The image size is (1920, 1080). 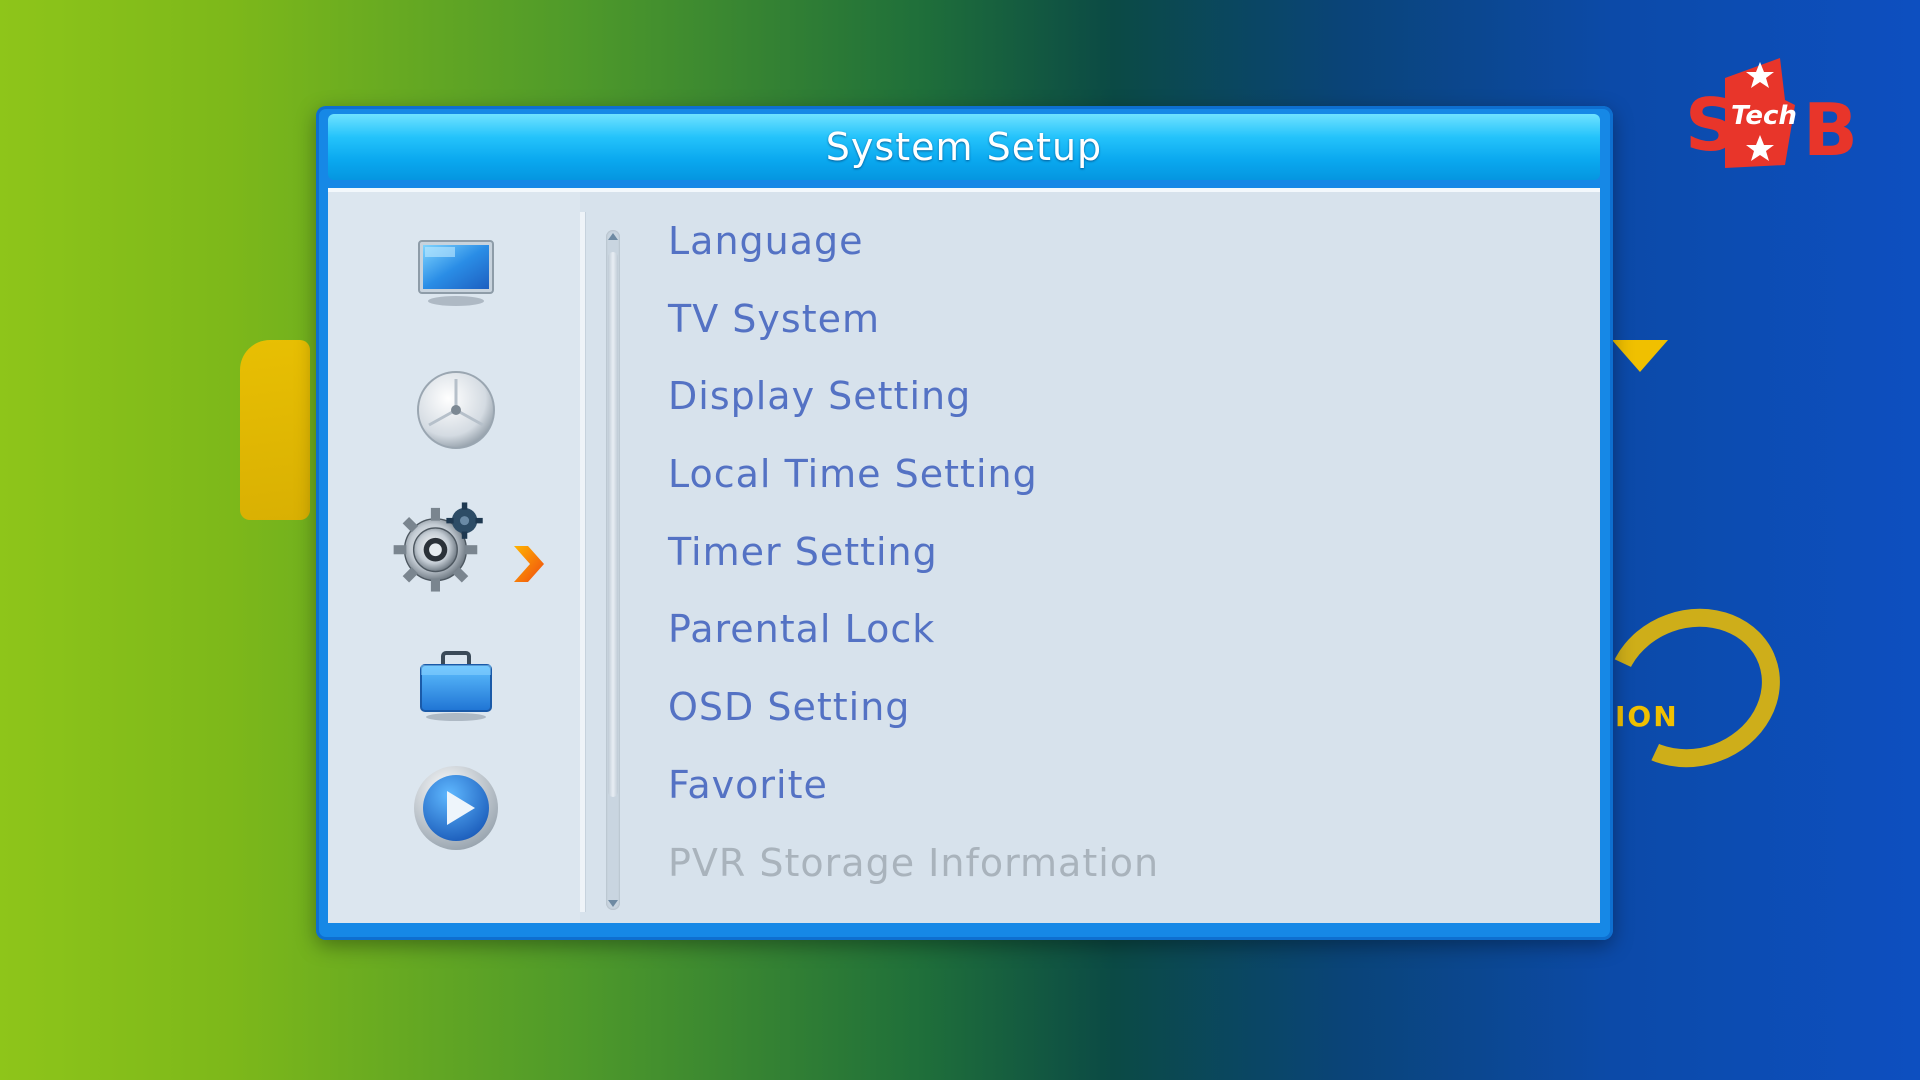 I want to click on menu-item-pvr-storage-information: PVR Storage Information, so click(x=914, y=862).